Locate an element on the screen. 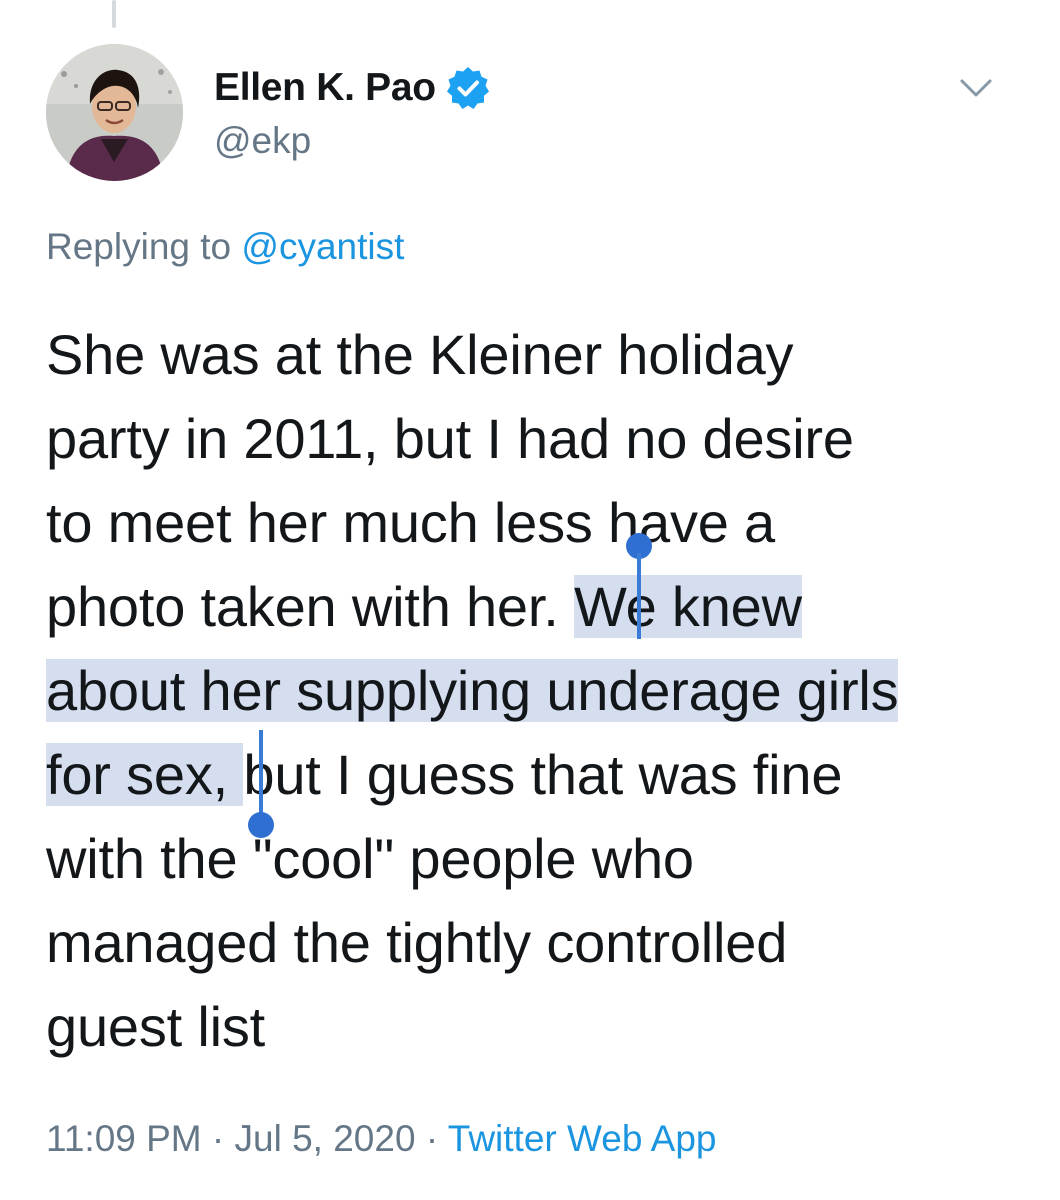 This screenshot has width=1060, height=1200. avatar is located at coordinates (114, 112).